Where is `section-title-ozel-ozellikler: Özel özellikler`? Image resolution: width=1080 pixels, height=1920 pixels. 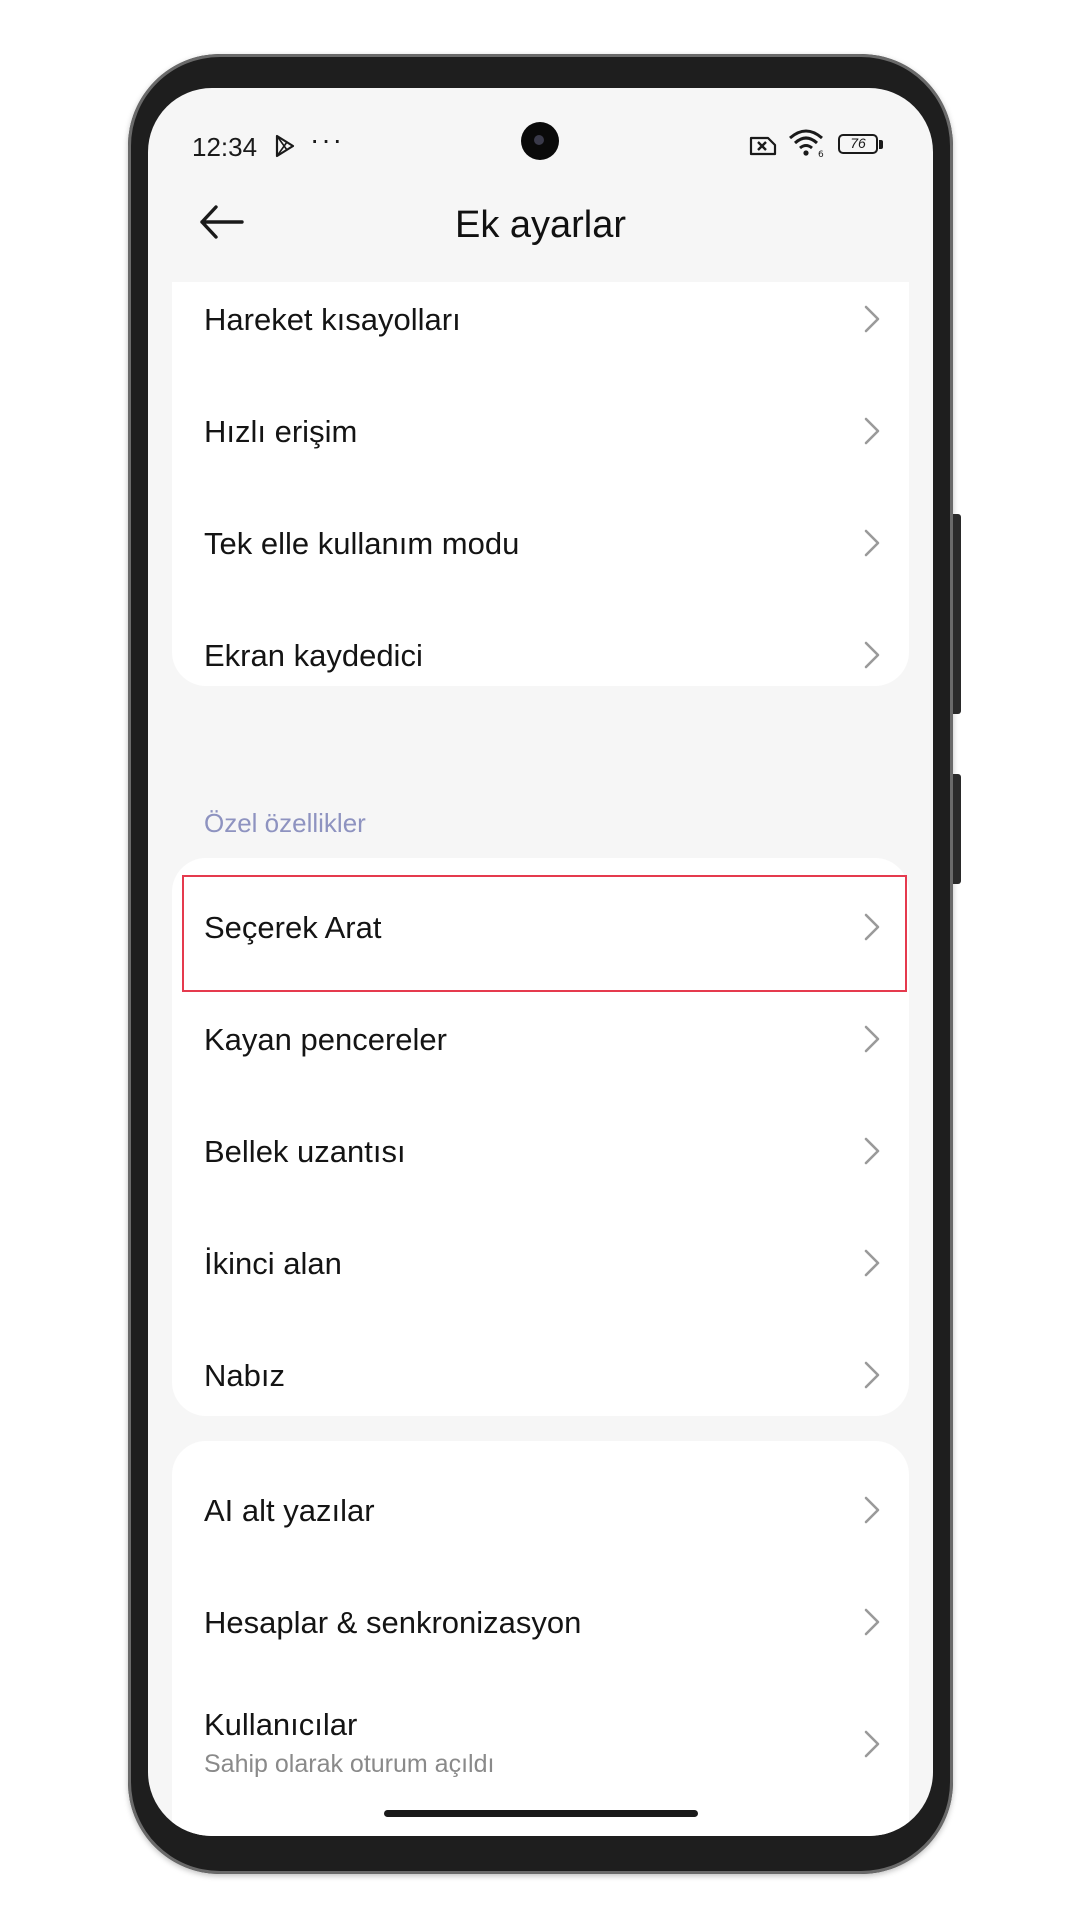
section-title-ozel-ozellikler: Özel özellikler is located at coordinates (285, 823).